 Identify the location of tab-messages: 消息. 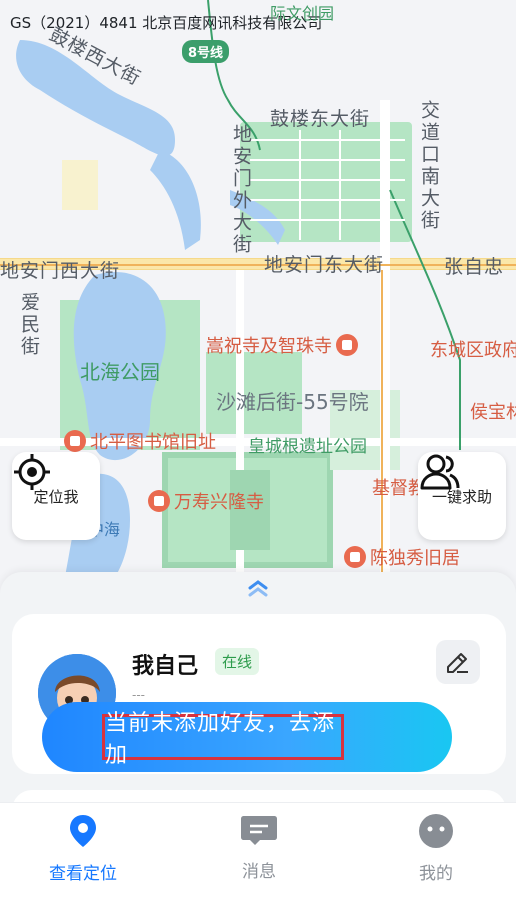
(259, 856).